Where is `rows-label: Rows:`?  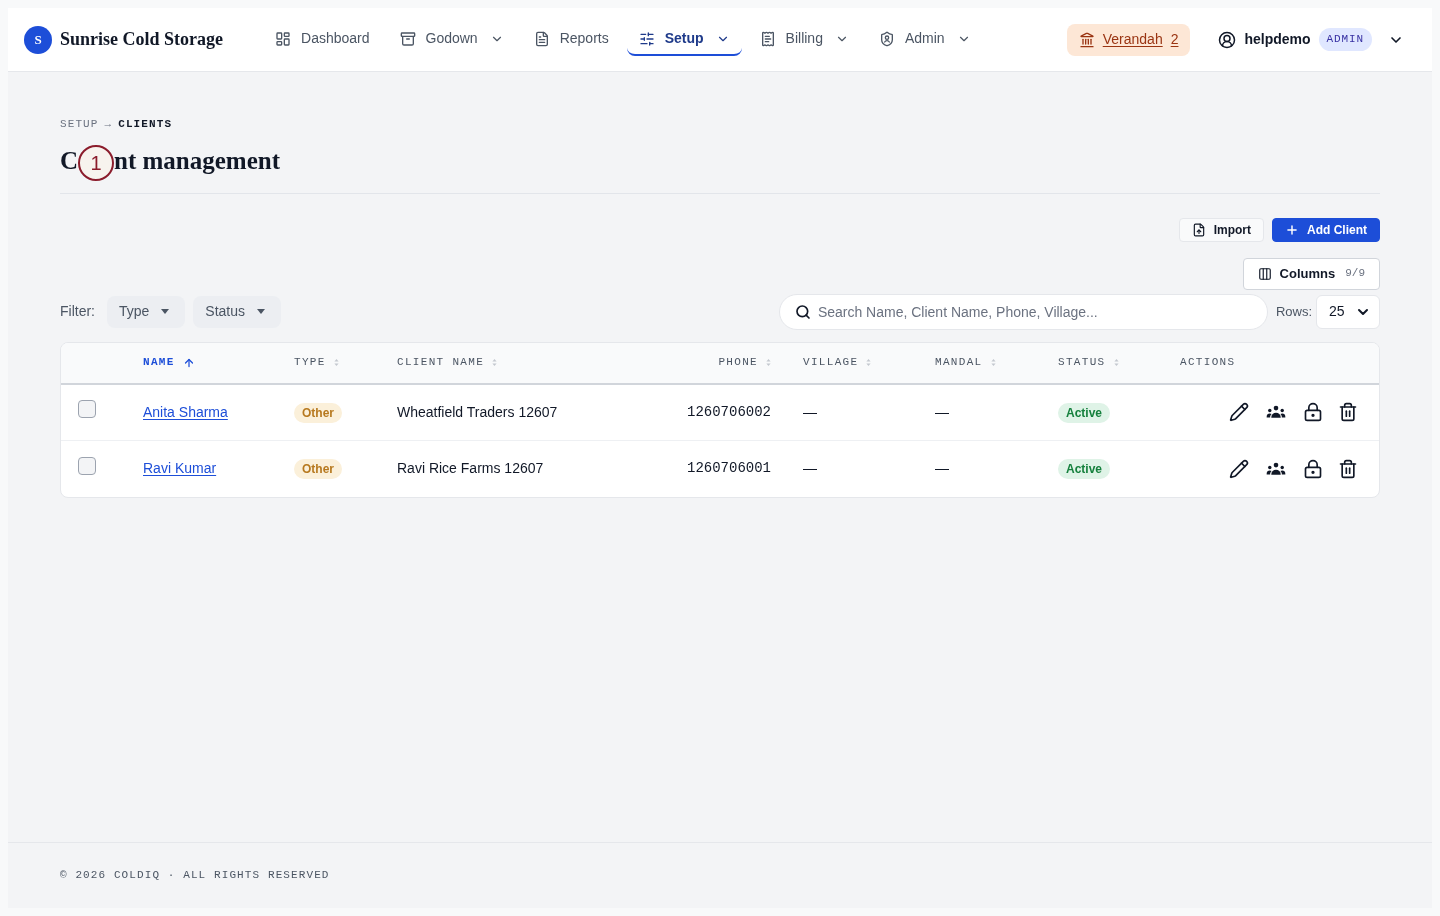
rows-label: Rows: is located at coordinates (1293, 311).